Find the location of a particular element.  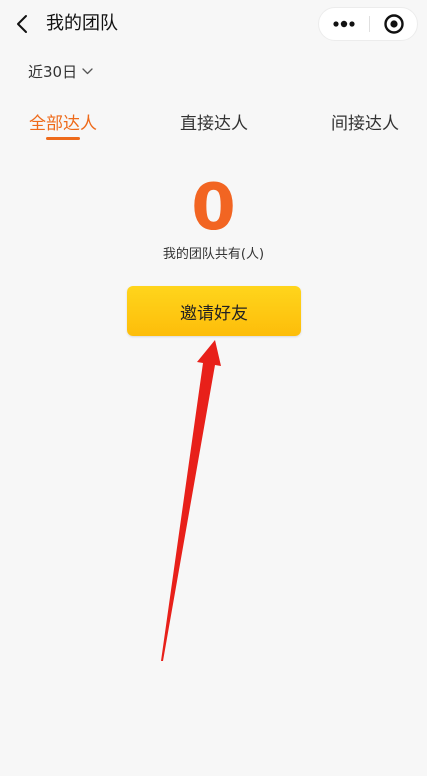

back-button is located at coordinates (23, 24).